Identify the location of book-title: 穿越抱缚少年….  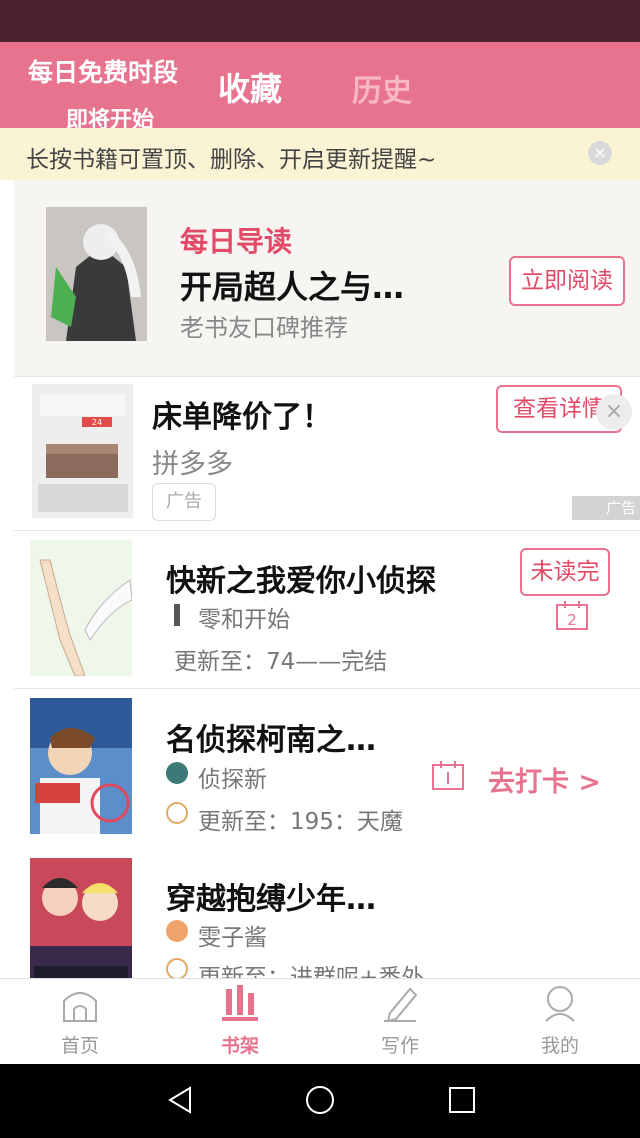
(271, 896).